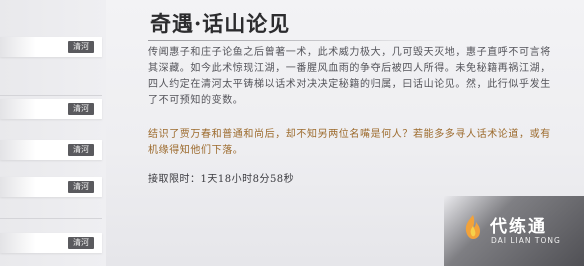 The width and height of the screenshot is (584, 266). What do you see at coordinates (298, 40) in the screenshot?
I see `title-underline` at bounding box center [298, 40].